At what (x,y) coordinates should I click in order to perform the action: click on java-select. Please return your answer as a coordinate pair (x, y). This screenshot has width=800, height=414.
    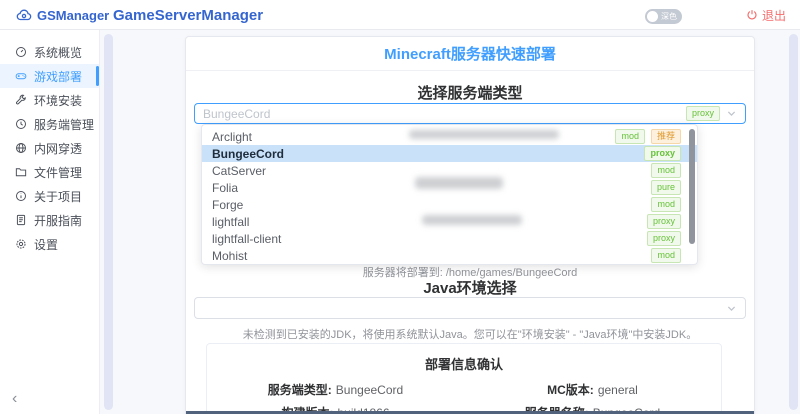
    Looking at the image, I should click on (470, 308).